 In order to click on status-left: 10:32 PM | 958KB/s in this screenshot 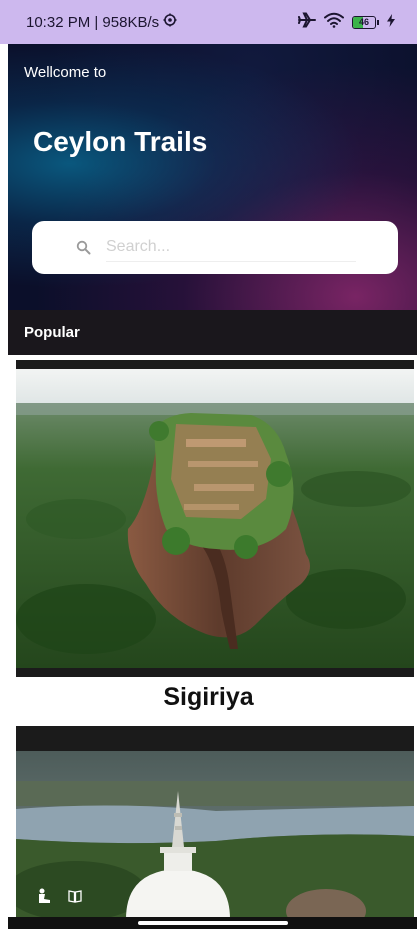, I will do `click(101, 22)`.